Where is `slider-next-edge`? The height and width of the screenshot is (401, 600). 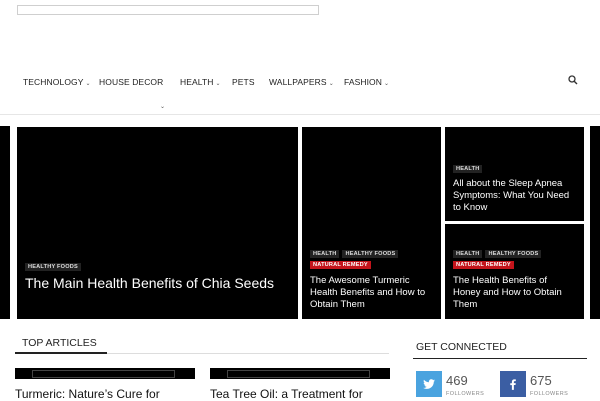 slider-next-edge is located at coordinates (595, 222).